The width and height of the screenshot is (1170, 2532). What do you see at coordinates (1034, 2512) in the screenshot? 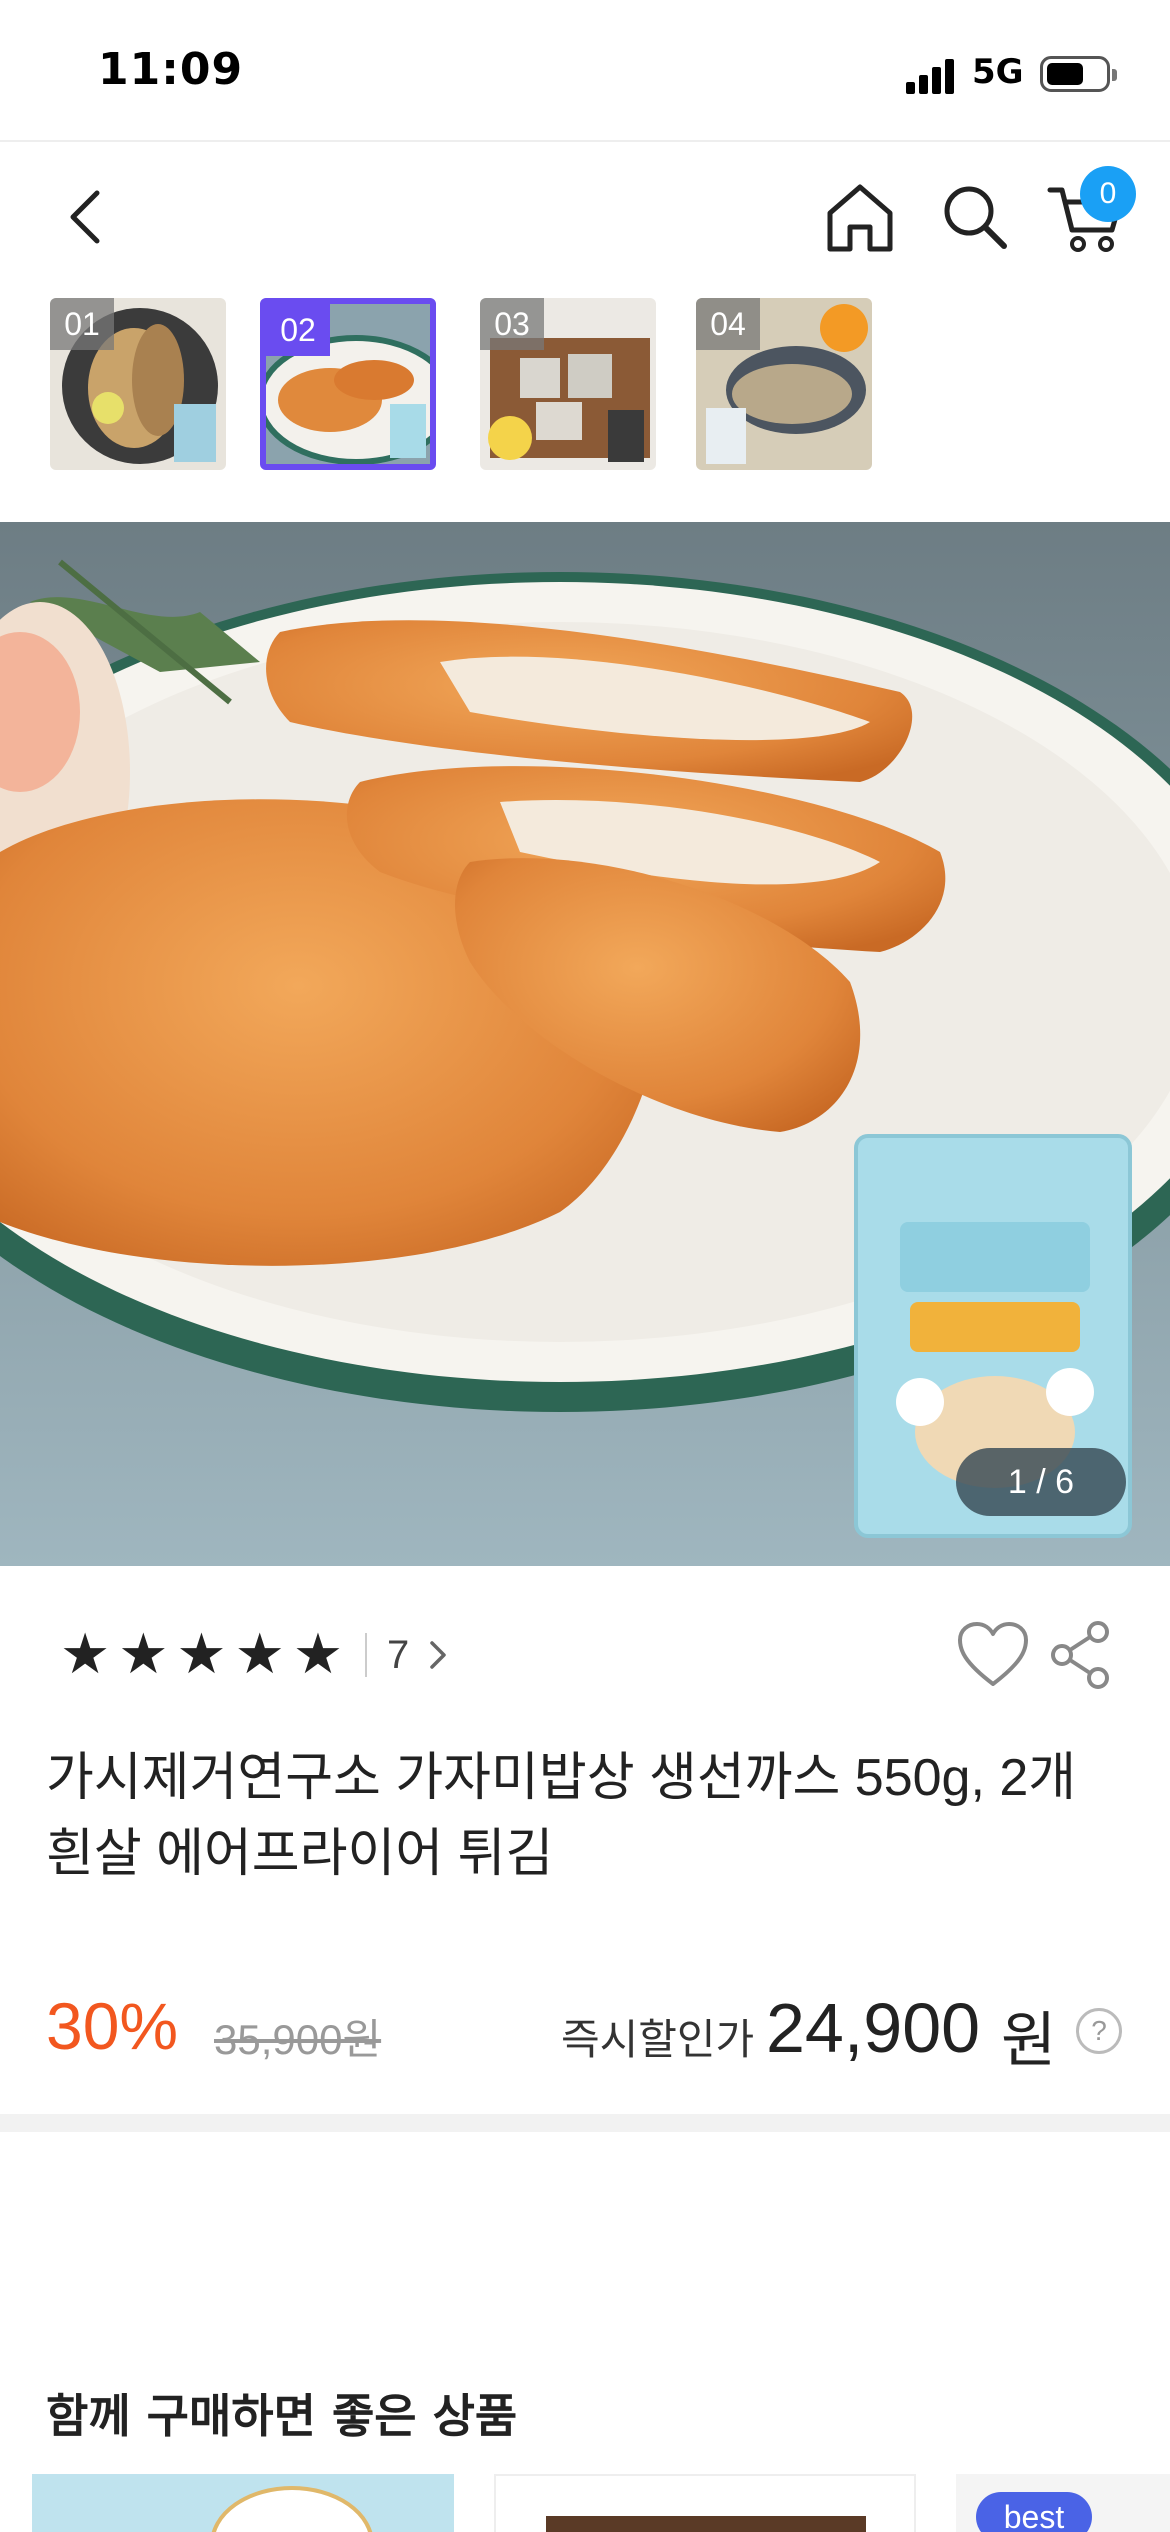
I see `best-badge: best` at bounding box center [1034, 2512].